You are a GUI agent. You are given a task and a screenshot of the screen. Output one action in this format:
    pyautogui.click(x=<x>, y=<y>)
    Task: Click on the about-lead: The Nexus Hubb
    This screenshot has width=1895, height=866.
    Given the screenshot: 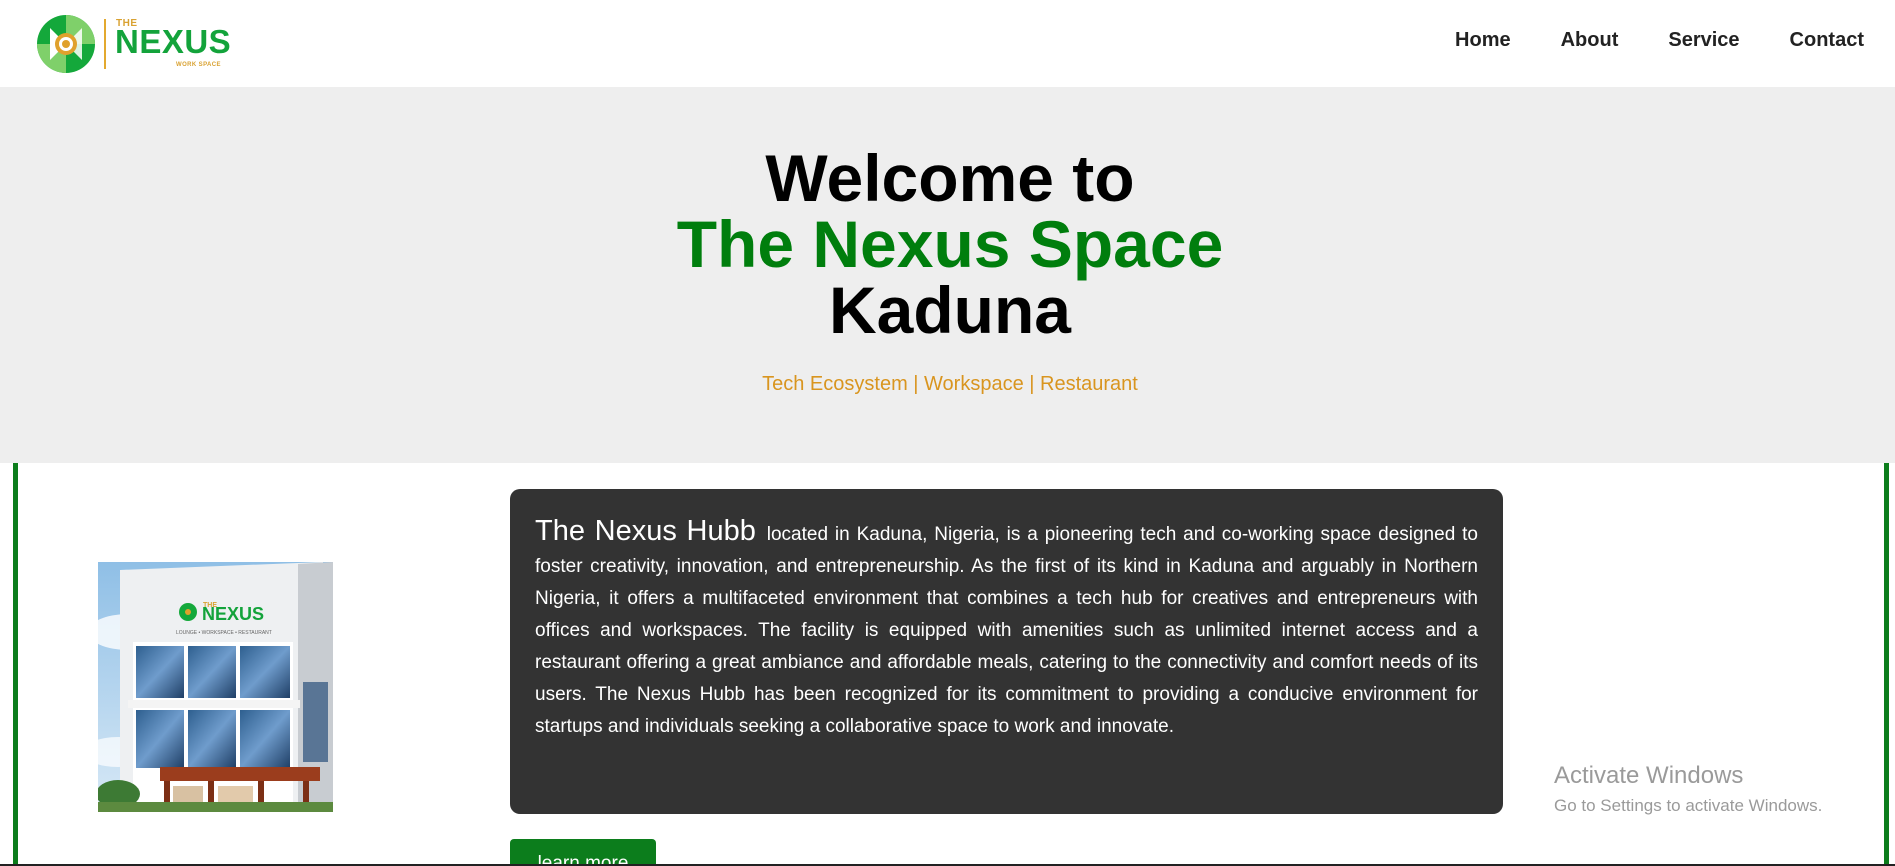 What is the action you would take?
    pyautogui.click(x=645, y=531)
    